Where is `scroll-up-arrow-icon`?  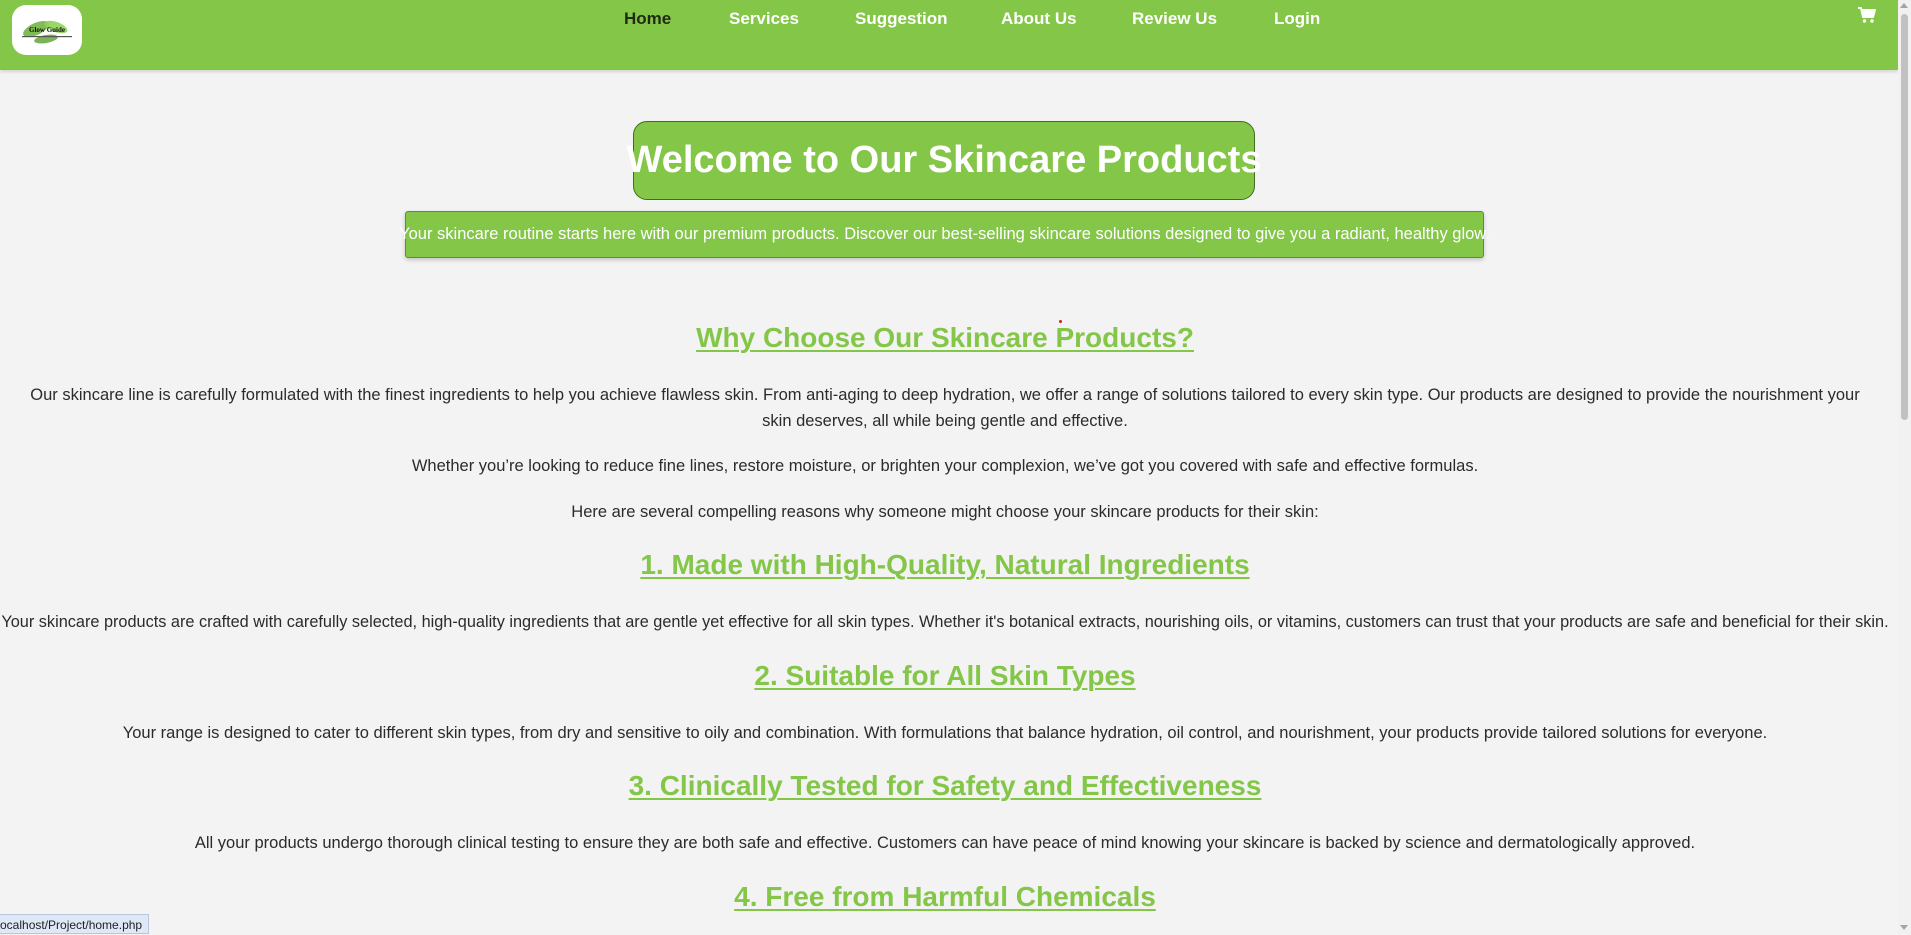 scroll-up-arrow-icon is located at coordinates (1904, 5).